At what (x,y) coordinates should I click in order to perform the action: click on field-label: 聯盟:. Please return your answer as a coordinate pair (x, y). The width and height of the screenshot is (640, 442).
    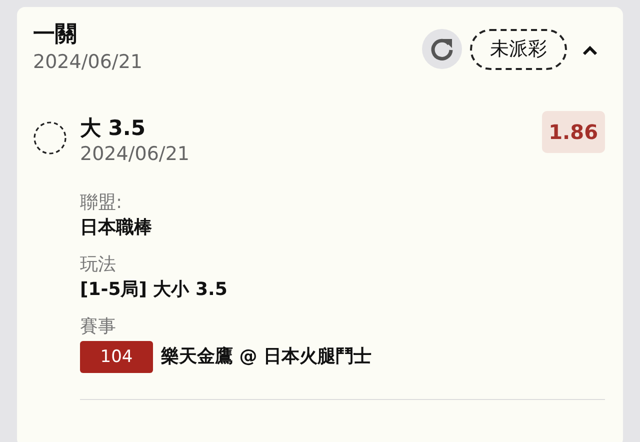
    Looking at the image, I should click on (102, 203).